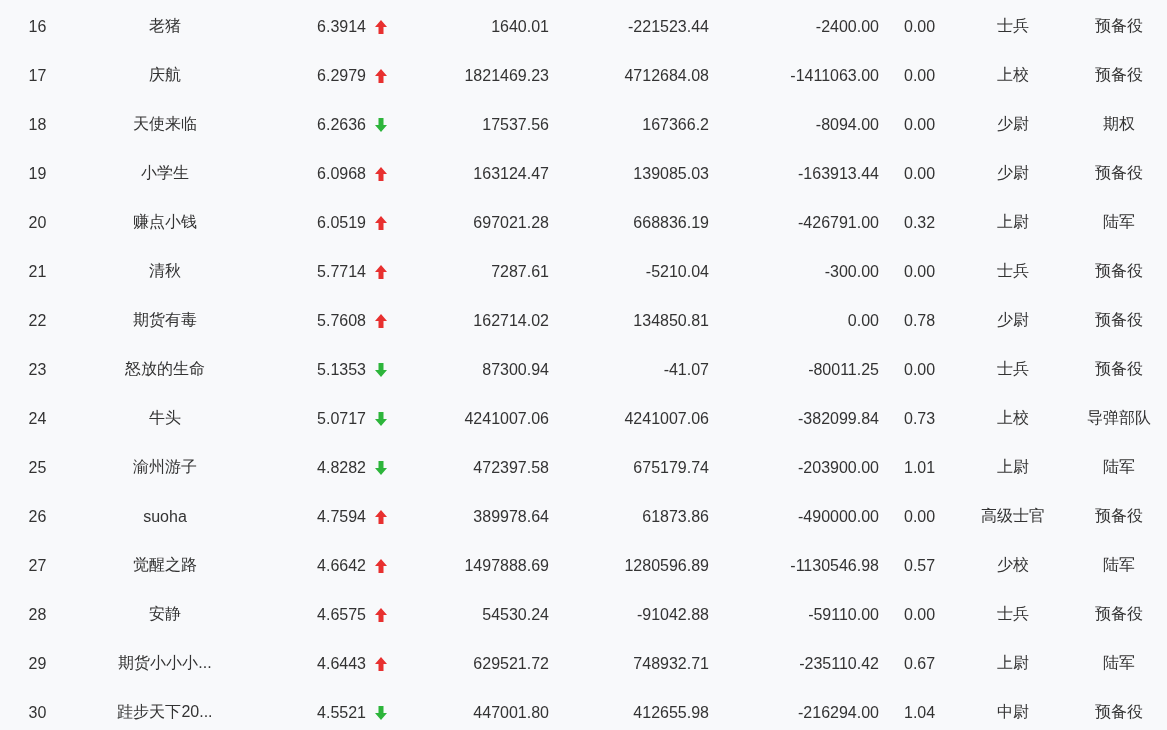 Image resolution: width=1167 pixels, height=730 pixels. What do you see at coordinates (37, 467) in the screenshot?
I see `rank-cell-text: 25` at bounding box center [37, 467].